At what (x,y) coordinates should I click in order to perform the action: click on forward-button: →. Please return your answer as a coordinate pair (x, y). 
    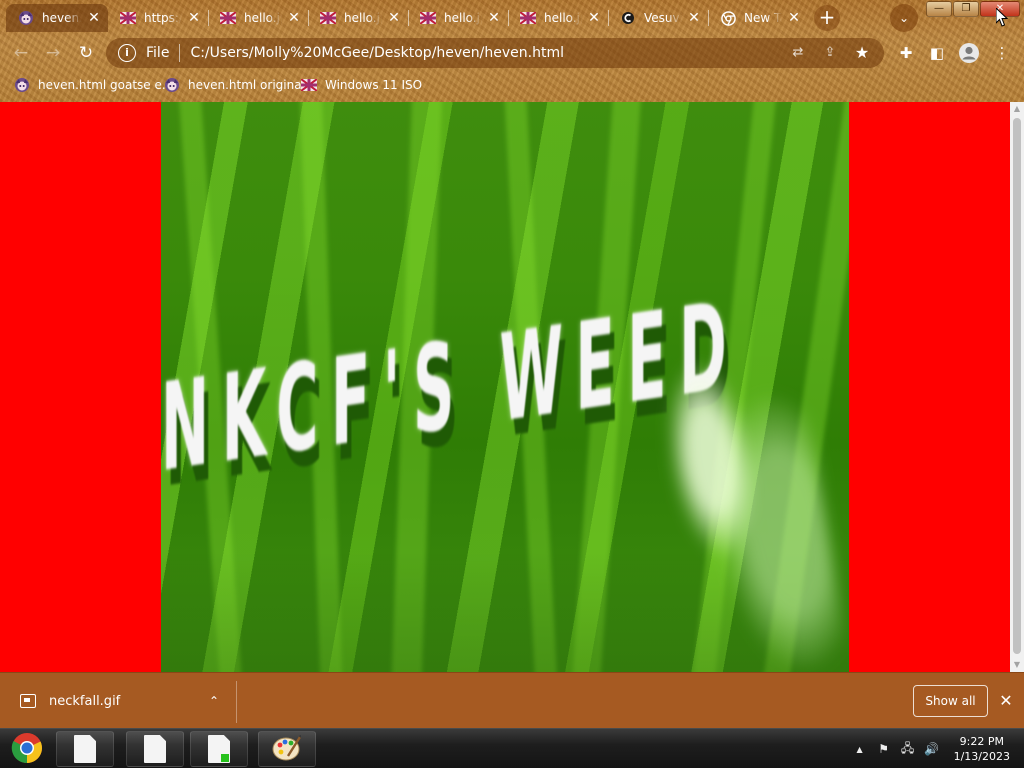
    Looking at the image, I should click on (53, 53).